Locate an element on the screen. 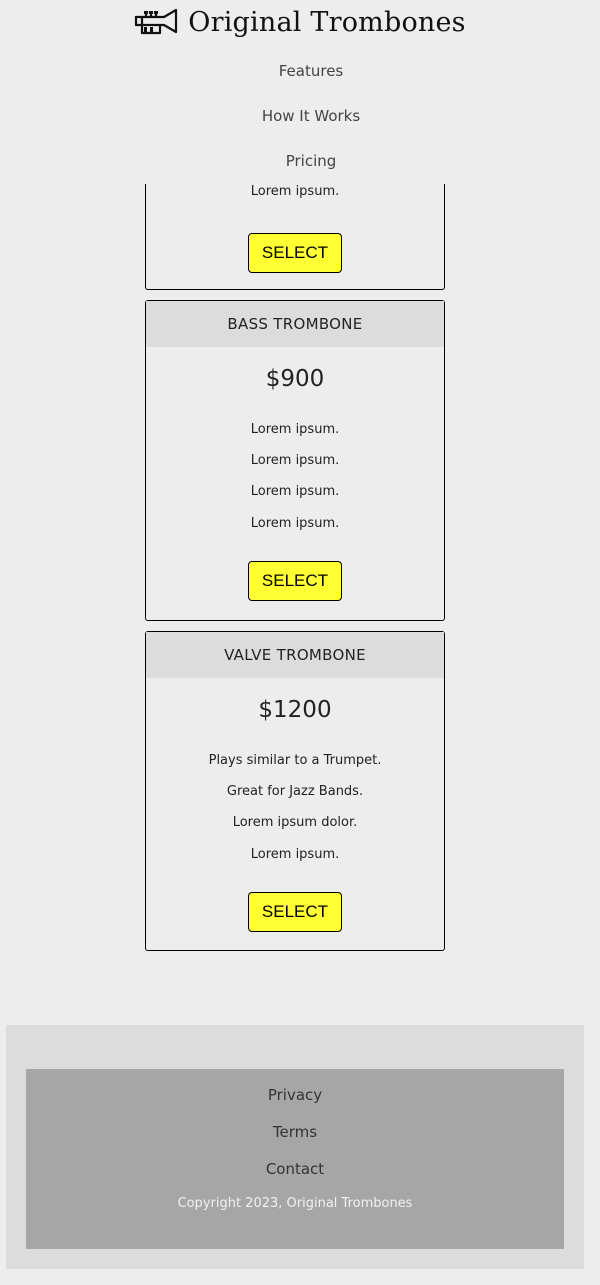 The image size is (600, 1285). nav-link-pricing: Pricing is located at coordinates (311, 164).